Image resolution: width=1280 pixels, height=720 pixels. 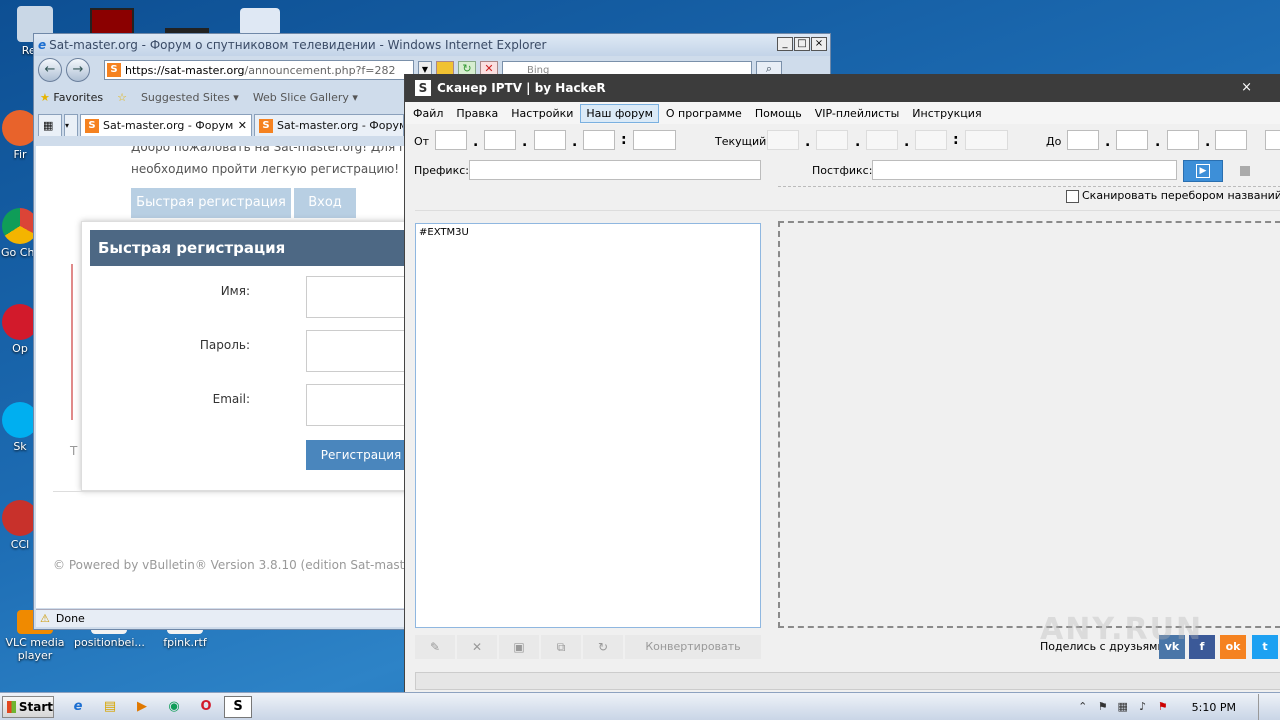 What do you see at coordinates (166, 125) in the screenshot?
I see `tab-sat-master-1: S Sat-master.org - Форум ... ✕` at bounding box center [166, 125].